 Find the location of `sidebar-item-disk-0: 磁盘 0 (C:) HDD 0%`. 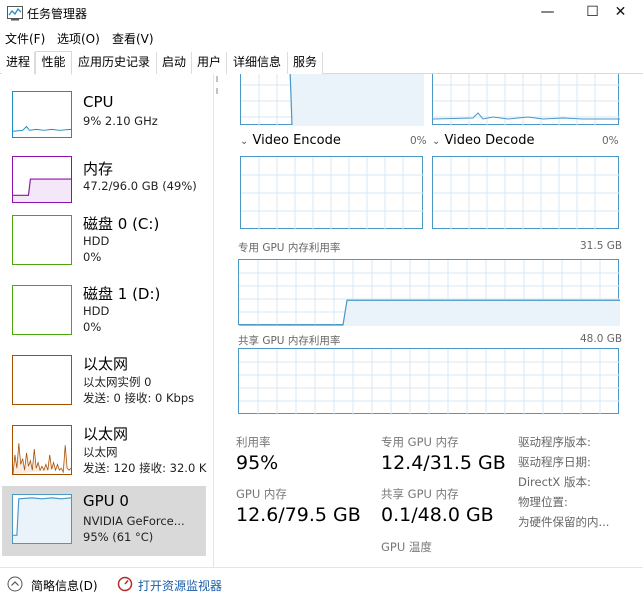

sidebar-item-disk-0: 磁盘 0 (C:) HDD 0% is located at coordinates (104, 245).